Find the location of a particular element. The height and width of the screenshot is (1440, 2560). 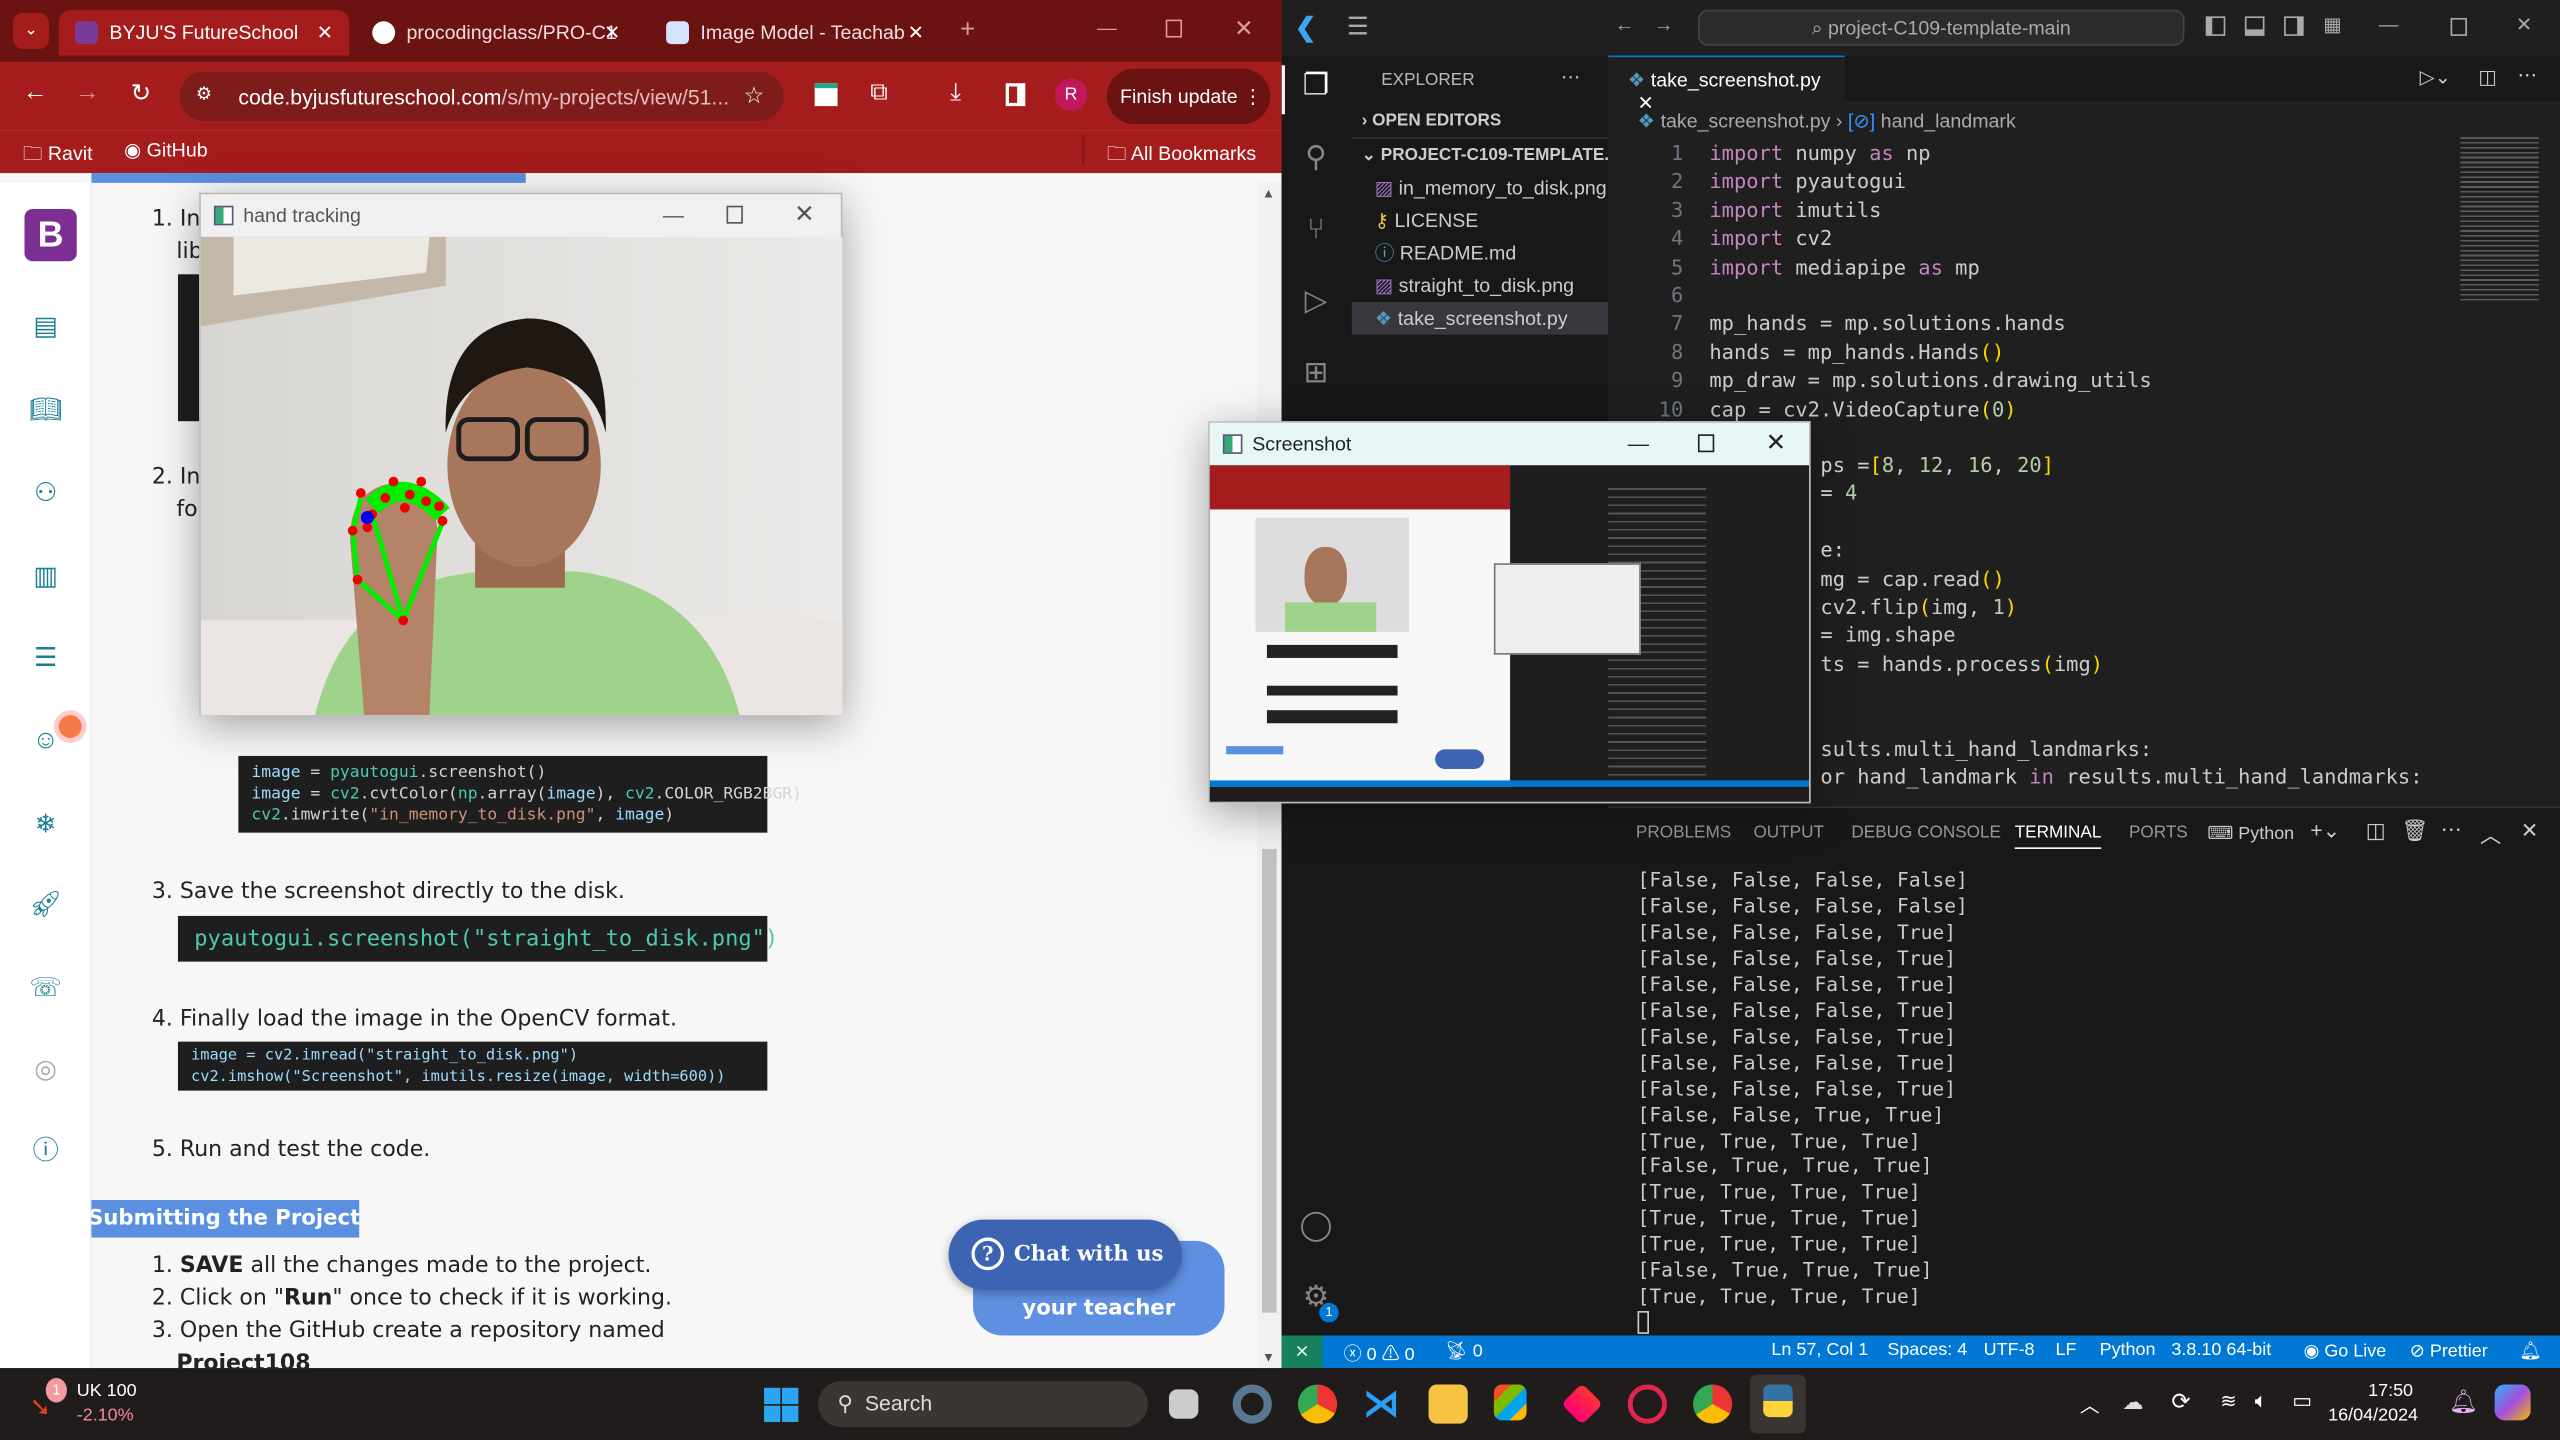

menu-icon: ☰ is located at coordinates (1358, 26).